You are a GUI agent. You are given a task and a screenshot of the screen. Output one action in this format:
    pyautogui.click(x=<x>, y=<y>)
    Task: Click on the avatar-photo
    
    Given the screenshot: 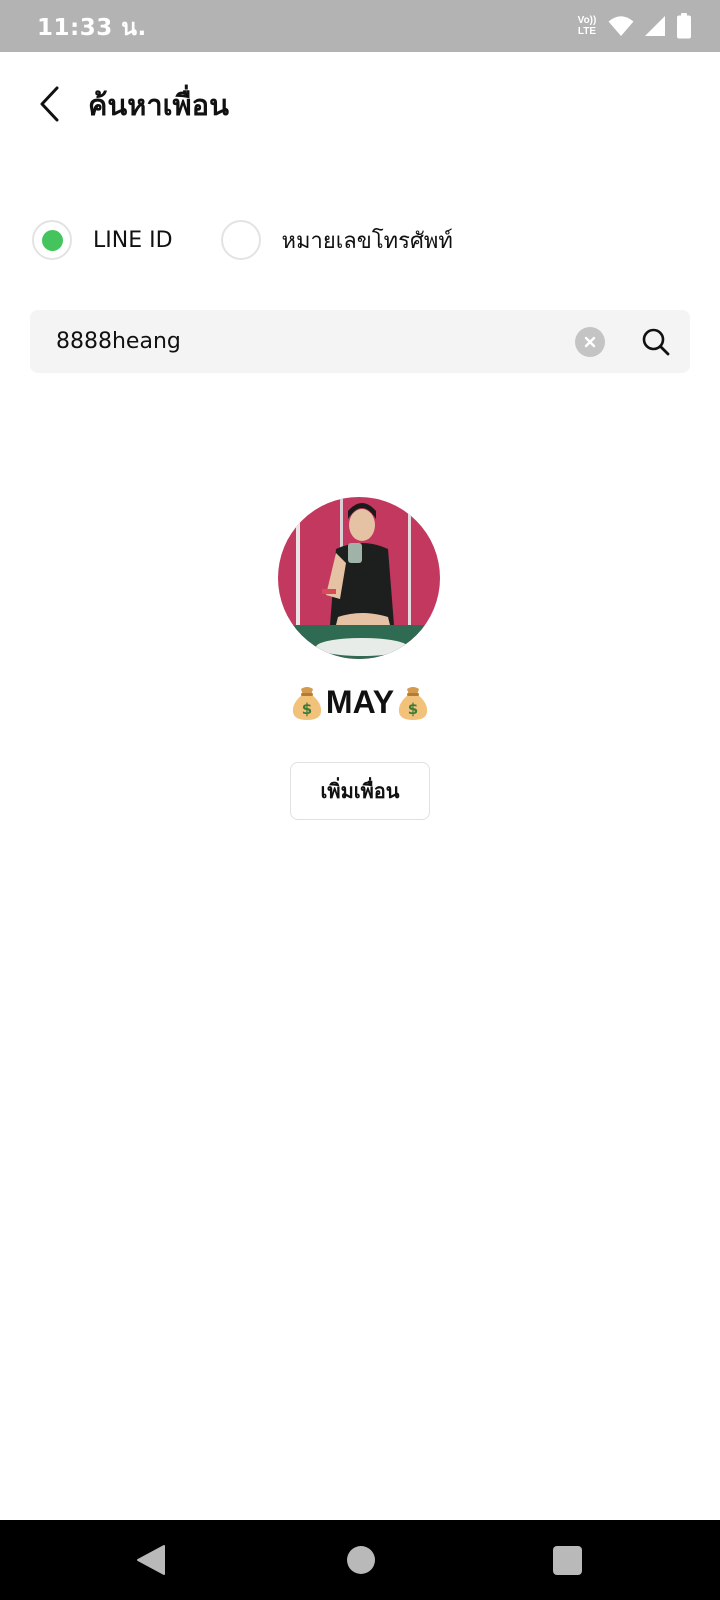 What is the action you would take?
    pyautogui.click(x=359, y=578)
    